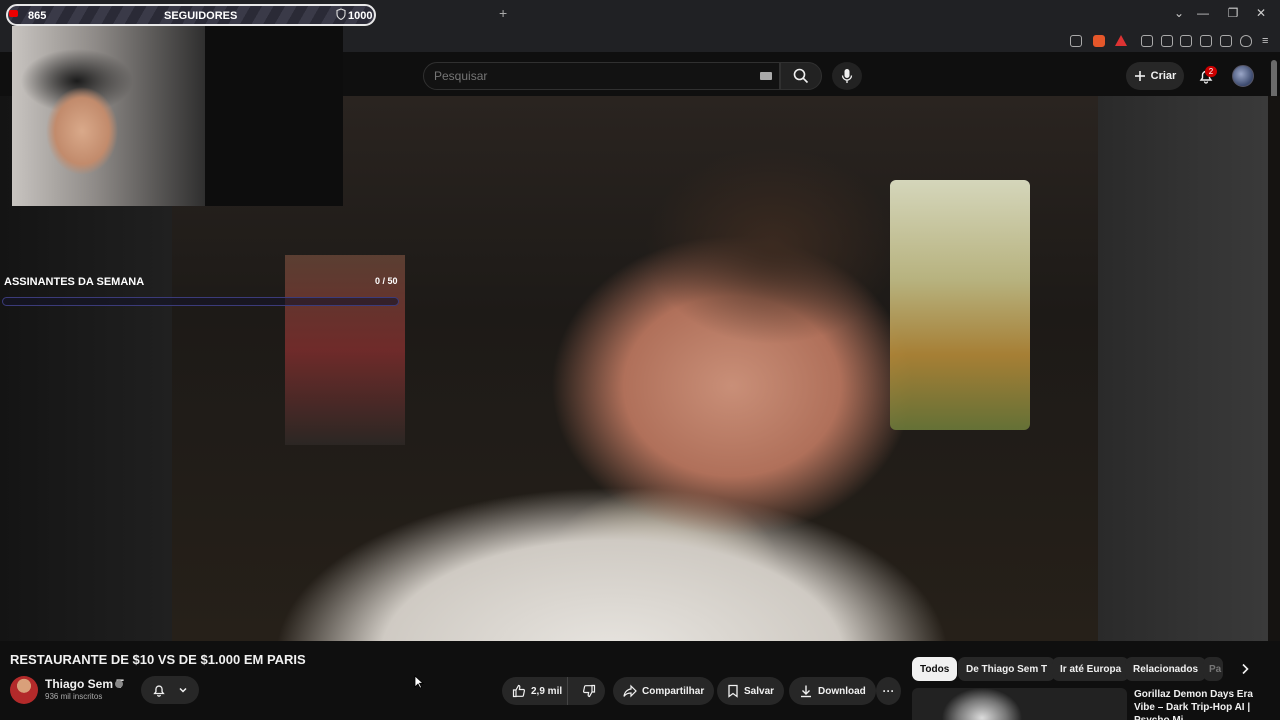 Image resolution: width=1280 pixels, height=720 pixels. What do you see at coordinates (1121, 40) in the screenshot?
I see `rewards-icon` at bounding box center [1121, 40].